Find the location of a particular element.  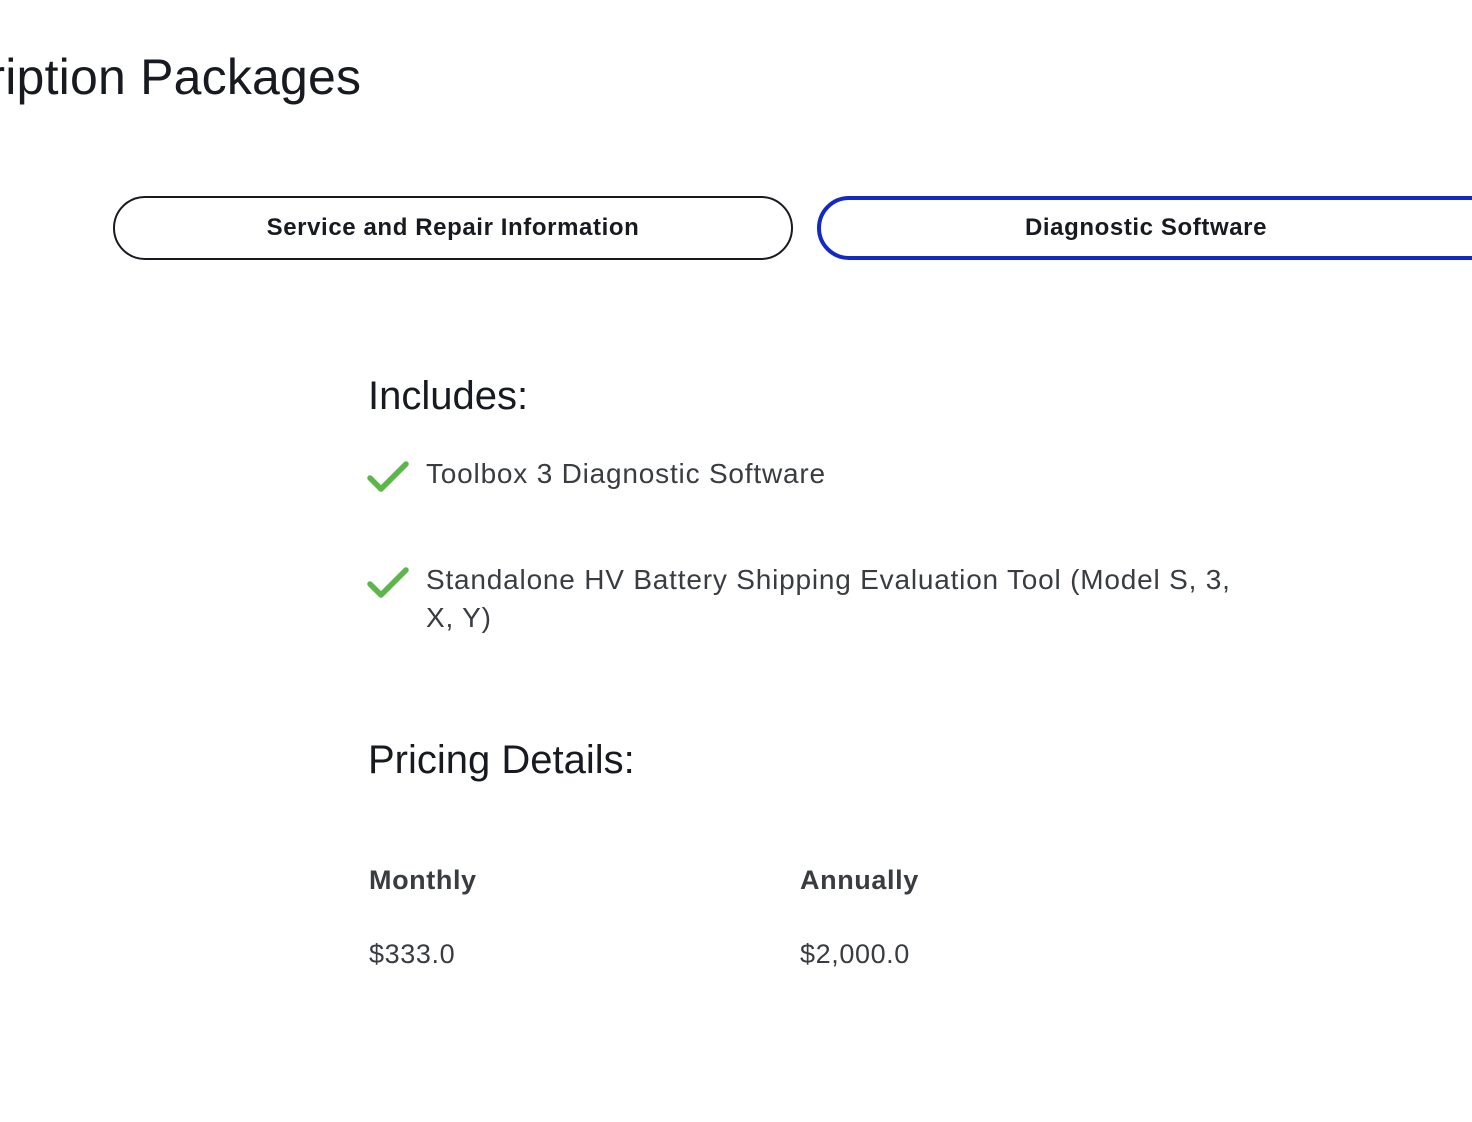

monthly-label: Monthly is located at coordinates (423, 880).